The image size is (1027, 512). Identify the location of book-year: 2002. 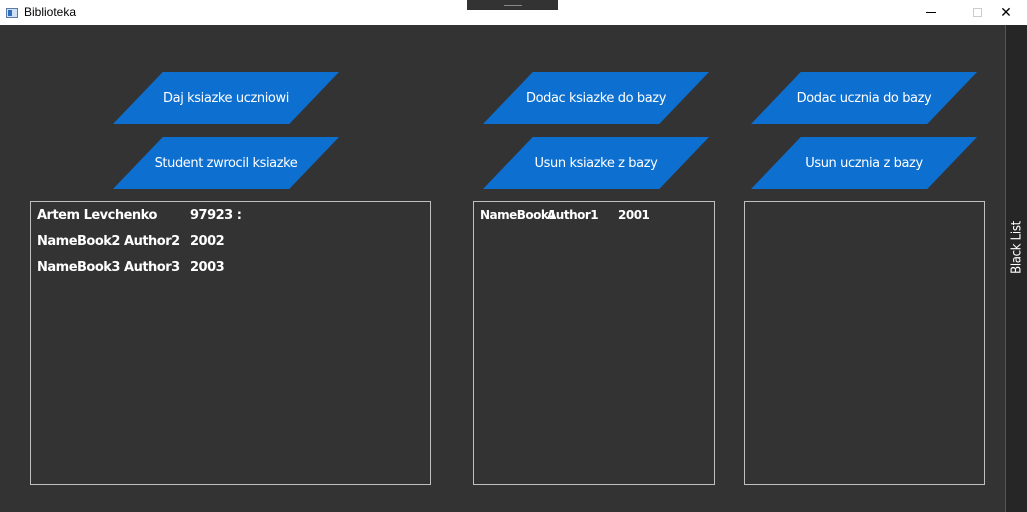
(207, 241).